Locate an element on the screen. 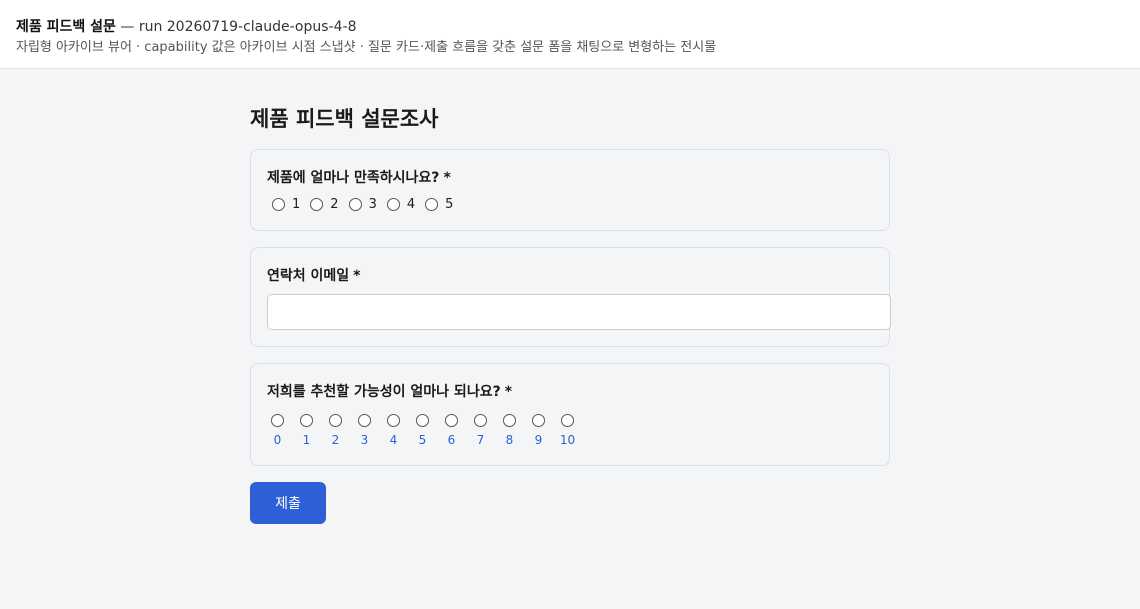  option-label: 8 is located at coordinates (509, 440).